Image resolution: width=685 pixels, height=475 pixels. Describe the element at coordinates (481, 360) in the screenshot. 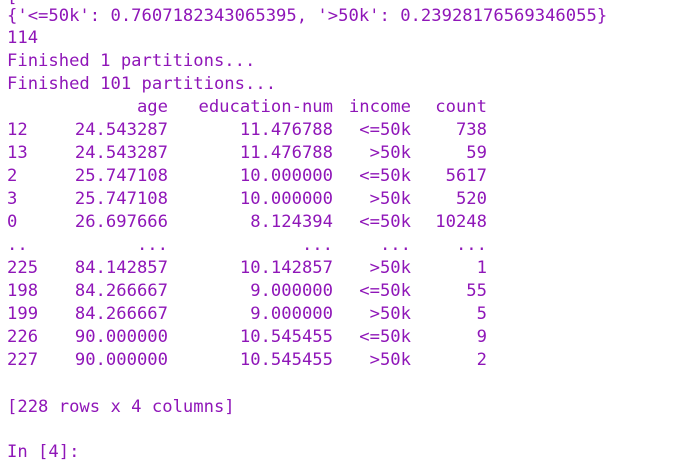

I see `count-cell: 2` at that location.